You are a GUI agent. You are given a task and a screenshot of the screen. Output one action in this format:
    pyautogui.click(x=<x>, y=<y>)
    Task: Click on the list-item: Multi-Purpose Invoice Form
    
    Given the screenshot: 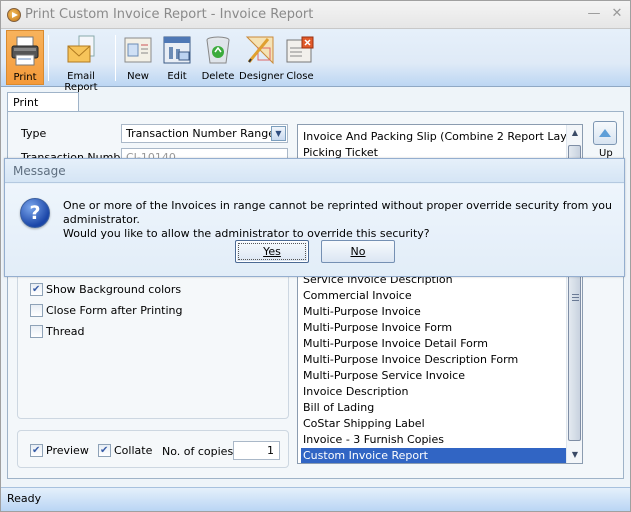 What is the action you would take?
    pyautogui.click(x=433, y=328)
    